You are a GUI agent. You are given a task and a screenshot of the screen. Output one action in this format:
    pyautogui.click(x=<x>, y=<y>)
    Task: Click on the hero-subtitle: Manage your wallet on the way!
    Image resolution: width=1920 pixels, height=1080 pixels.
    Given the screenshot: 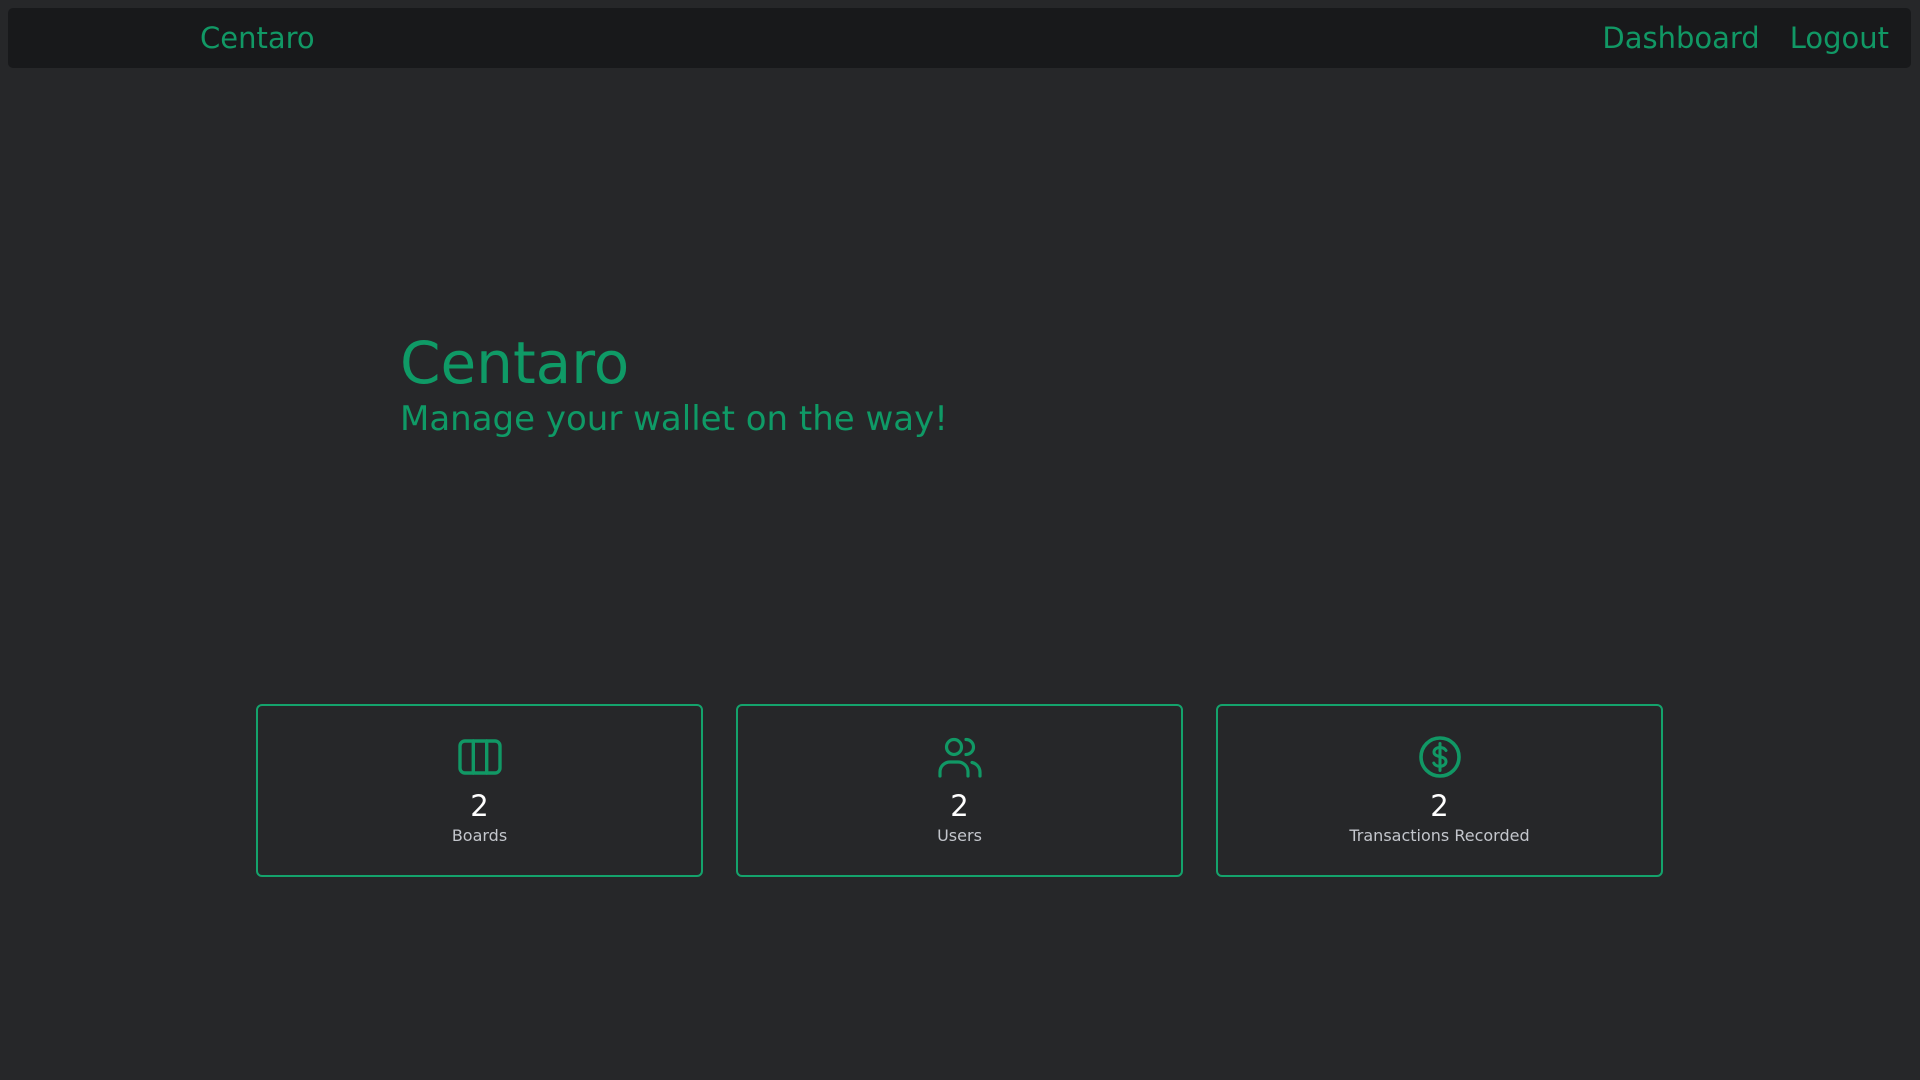 What is the action you would take?
    pyautogui.click(x=674, y=419)
    